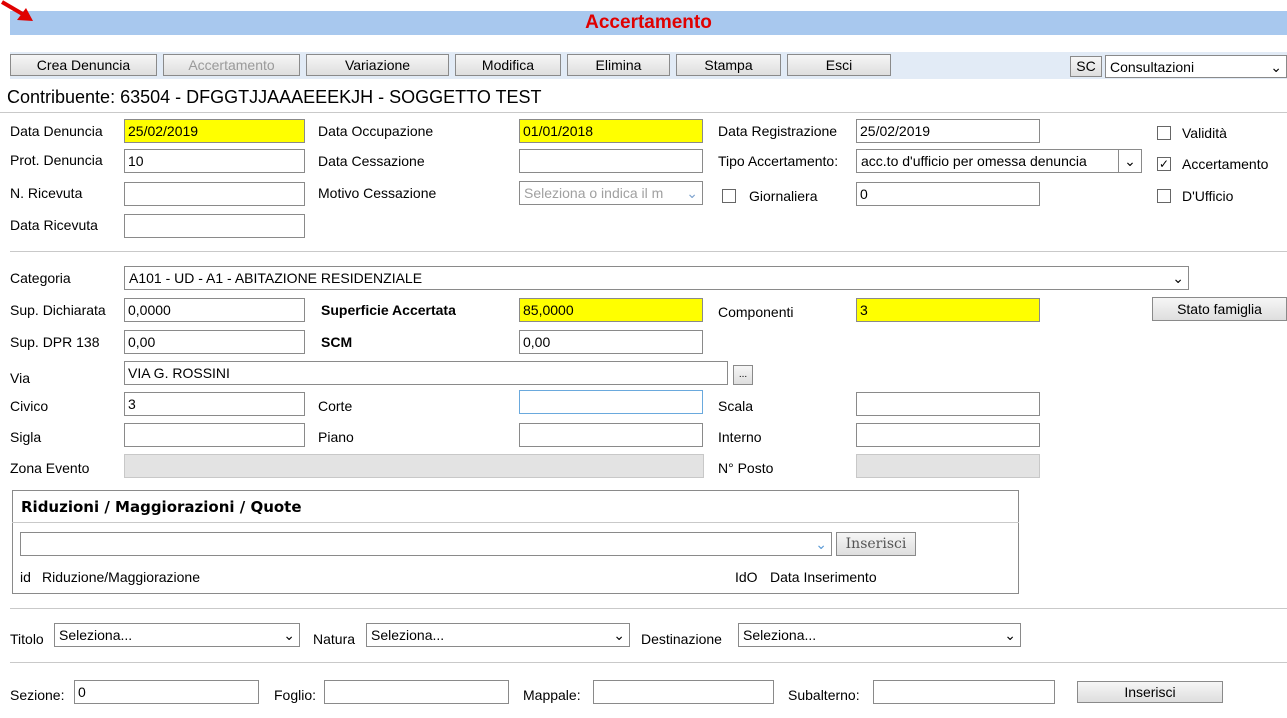  I want to click on giornaliera-checkbox, so click(729, 196).